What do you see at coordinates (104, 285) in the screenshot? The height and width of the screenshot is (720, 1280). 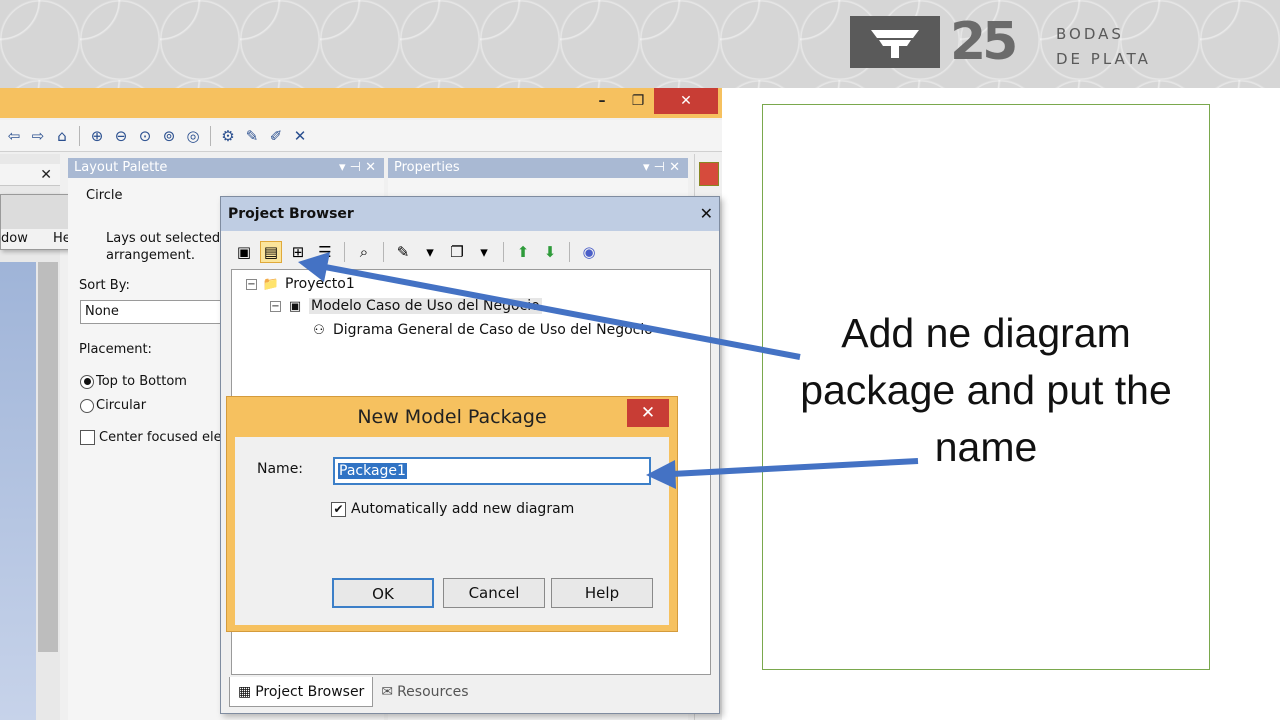 I see `sort-by-label: Sort By:` at bounding box center [104, 285].